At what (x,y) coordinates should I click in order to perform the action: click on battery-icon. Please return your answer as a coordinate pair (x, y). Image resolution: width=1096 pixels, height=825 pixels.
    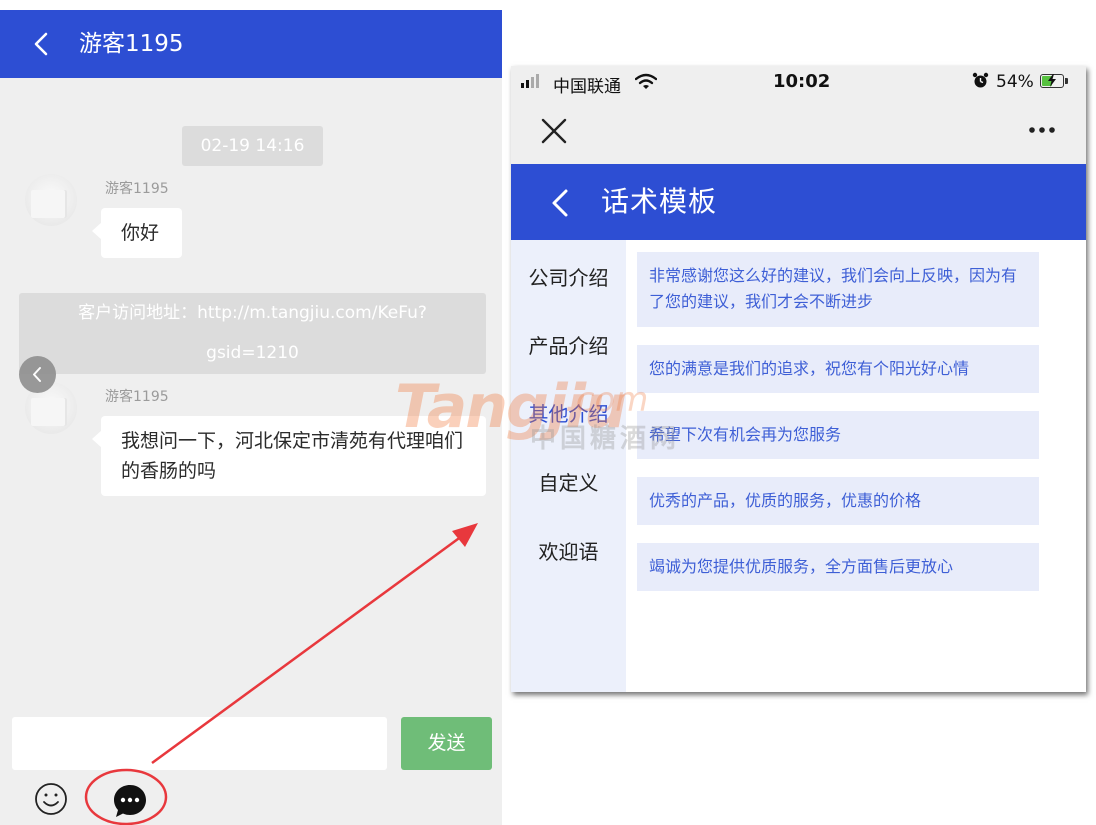
    Looking at the image, I should click on (1054, 81).